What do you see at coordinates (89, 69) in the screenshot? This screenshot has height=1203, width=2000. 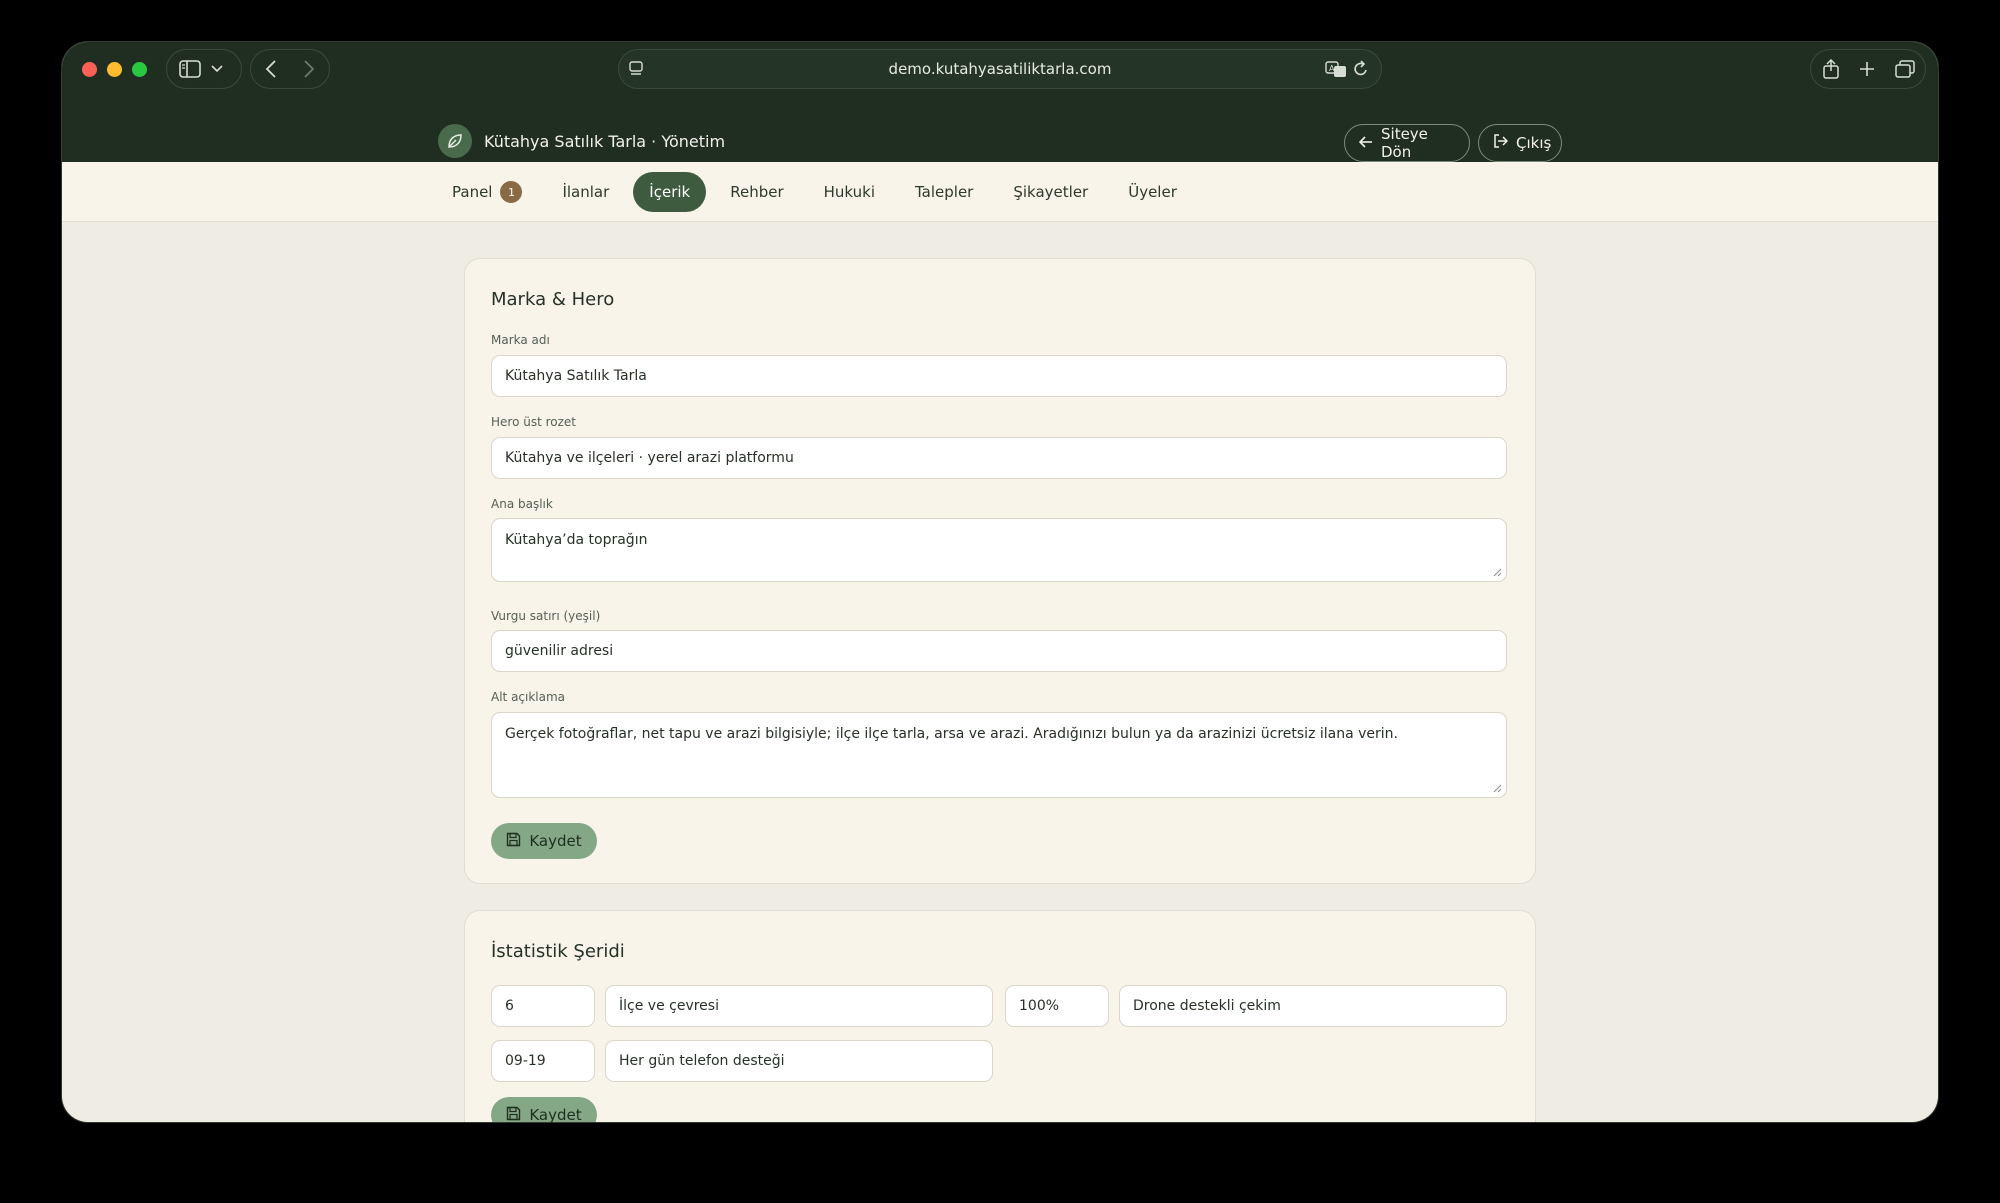 I see `close-window-button` at bounding box center [89, 69].